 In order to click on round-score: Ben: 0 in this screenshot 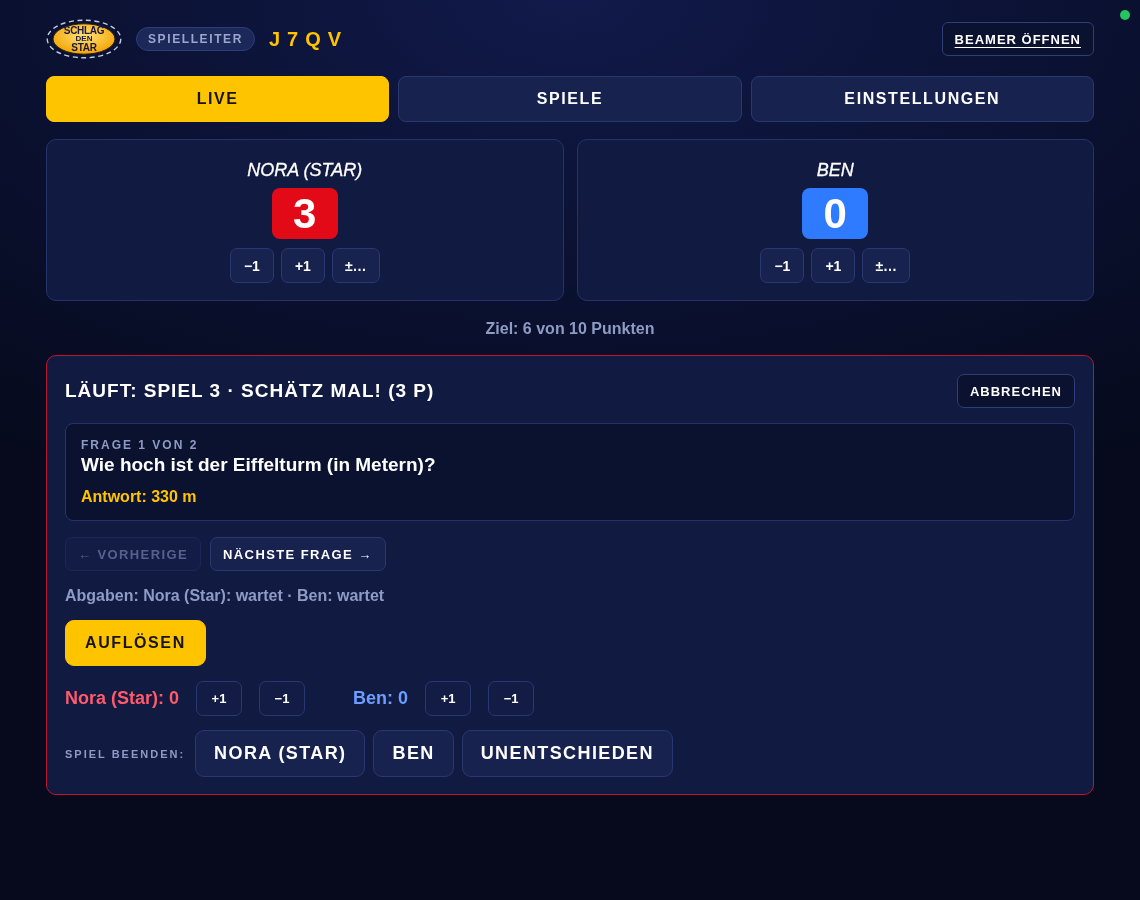, I will do `click(381, 698)`.